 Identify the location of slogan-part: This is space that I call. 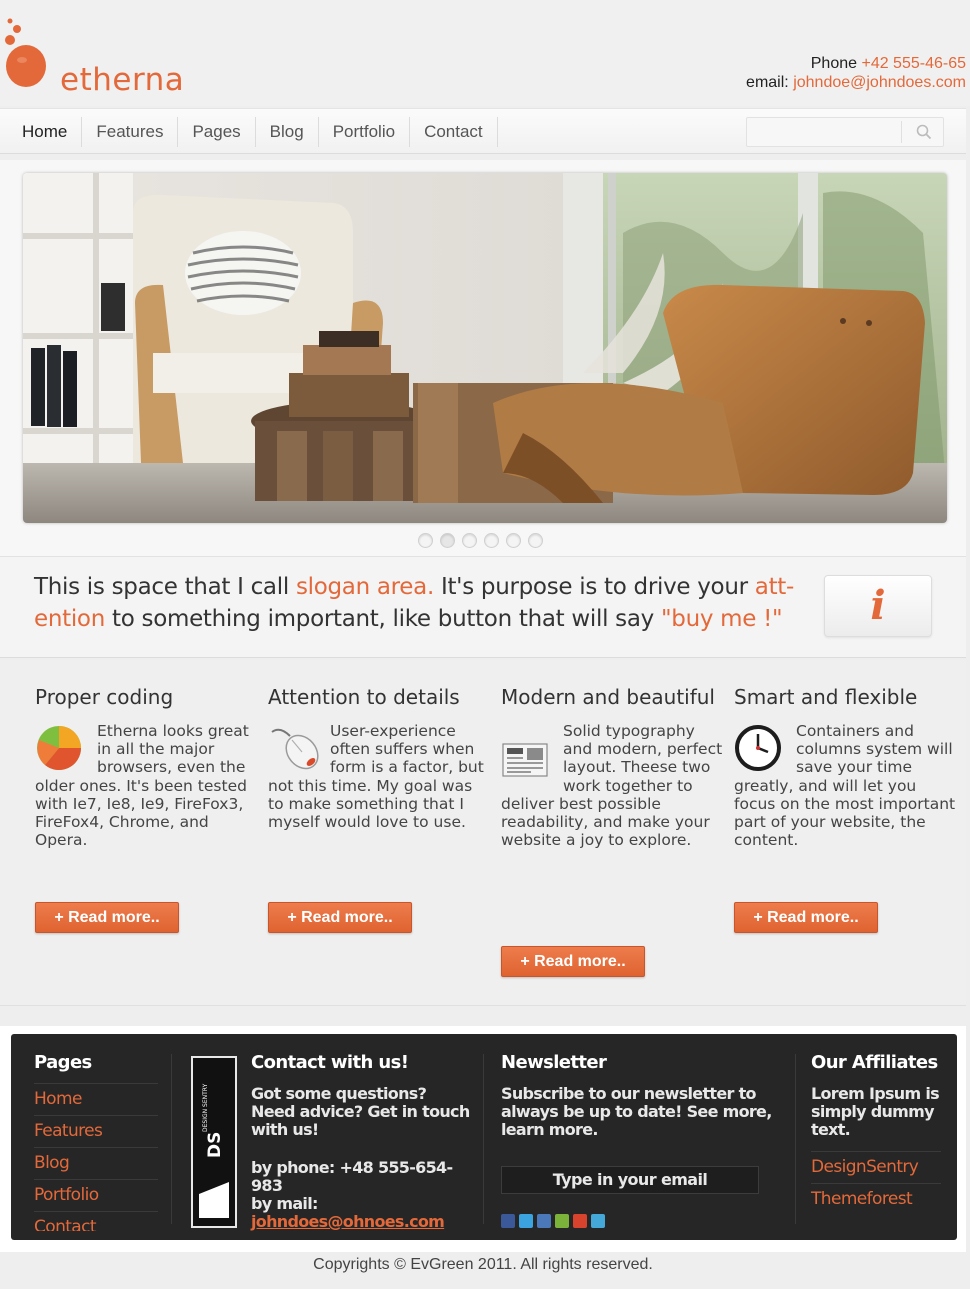
(165, 587).